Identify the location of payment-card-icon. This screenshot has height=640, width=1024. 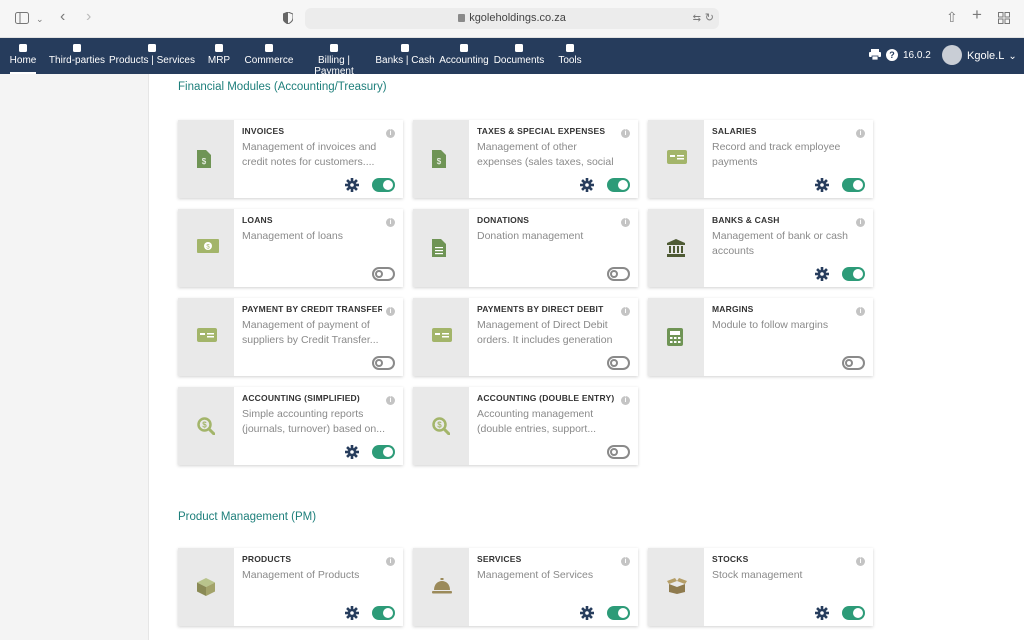
(442, 337).